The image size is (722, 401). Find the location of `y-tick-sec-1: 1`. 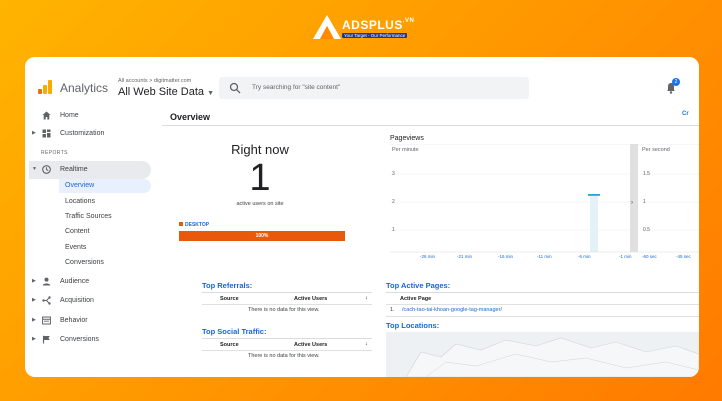

y-tick-sec-1: 1 is located at coordinates (644, 202).